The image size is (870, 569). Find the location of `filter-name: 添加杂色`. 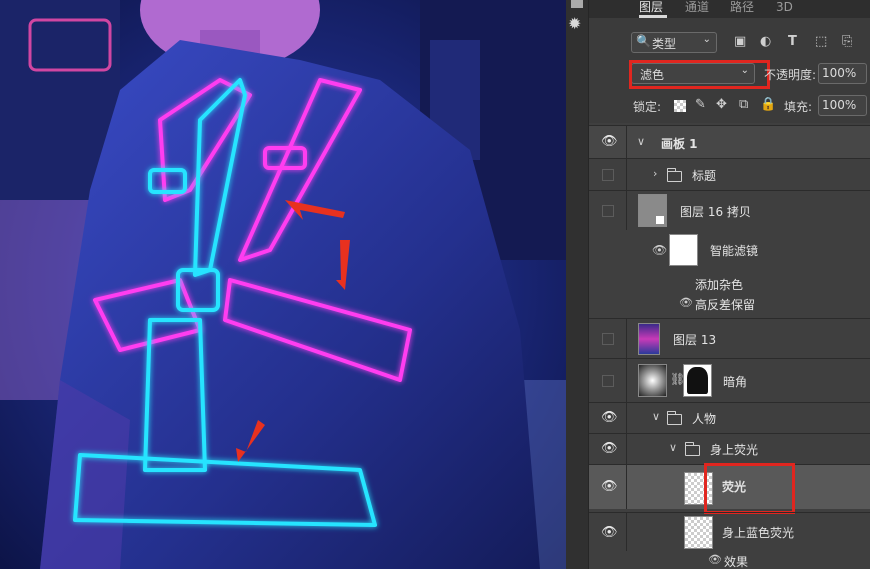

filter-name: 添加杂色 is located at coordinates (719, 285).